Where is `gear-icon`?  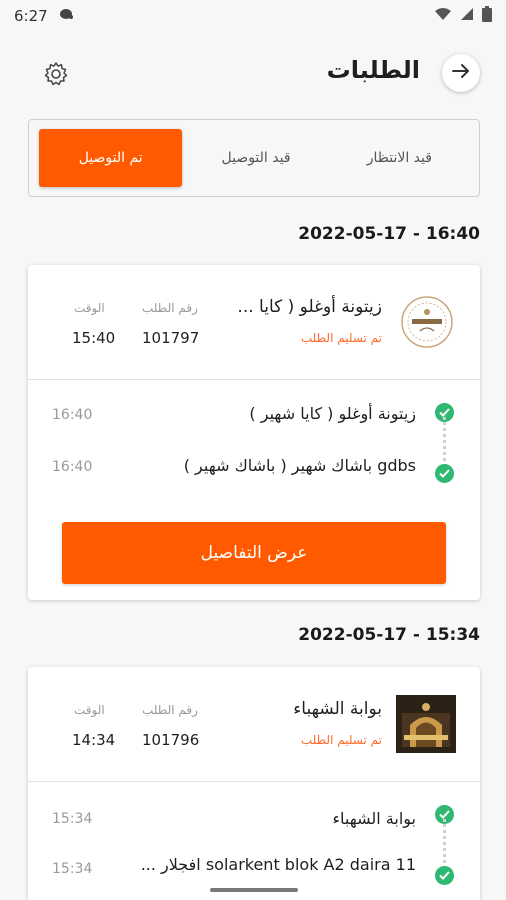 gear-icon is located at coordinates (56, 77).